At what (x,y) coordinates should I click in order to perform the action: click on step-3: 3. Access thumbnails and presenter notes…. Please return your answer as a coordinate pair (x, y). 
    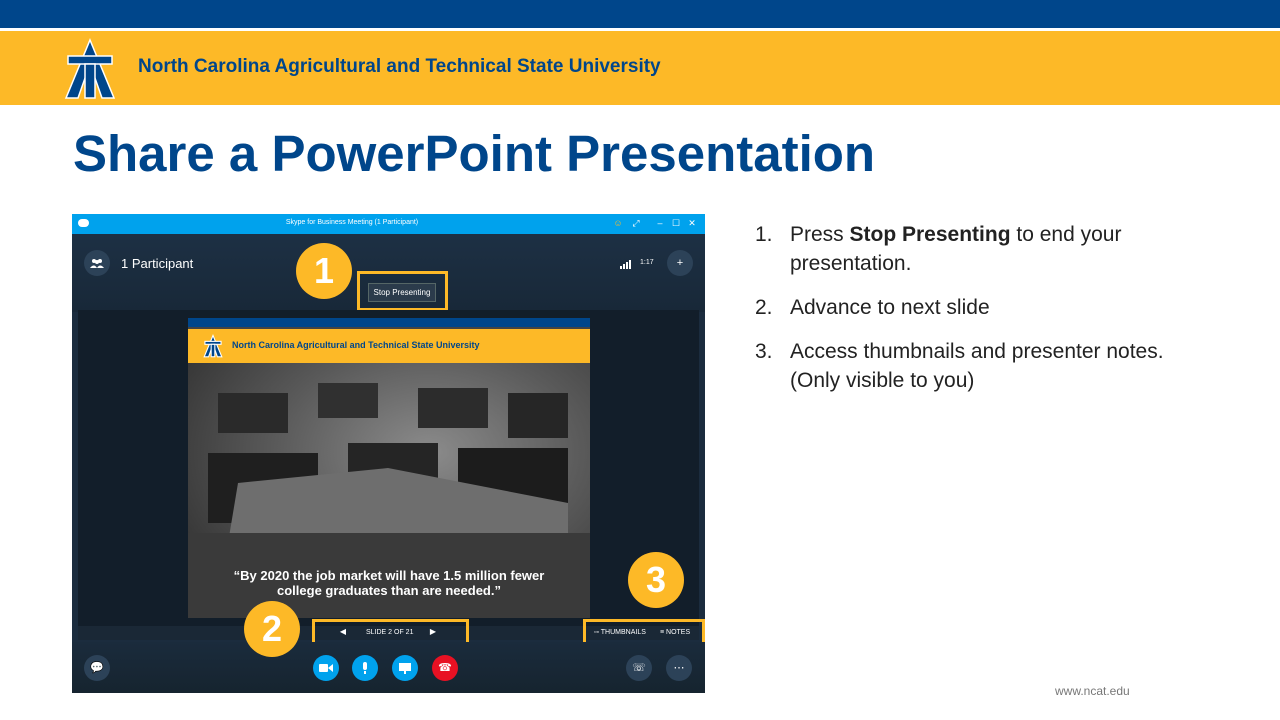
    Looking at the image, I should click on (970, 366).